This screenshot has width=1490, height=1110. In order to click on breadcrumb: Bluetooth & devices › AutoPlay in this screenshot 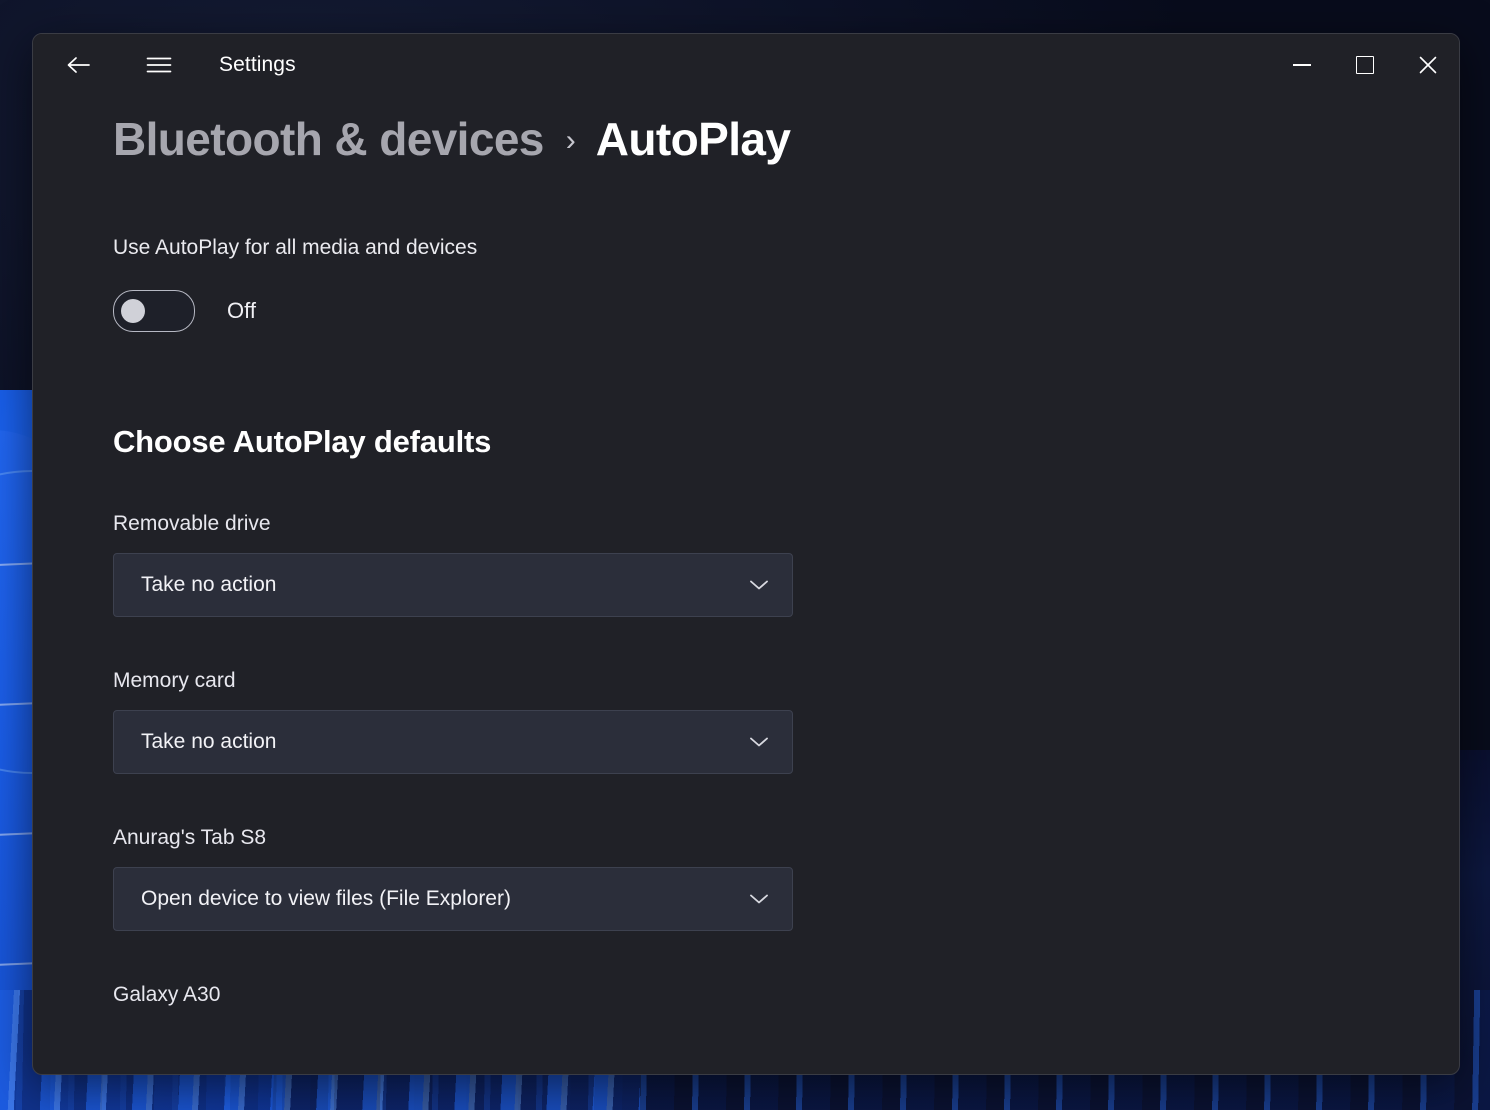, I will do `click(786, 139)`.